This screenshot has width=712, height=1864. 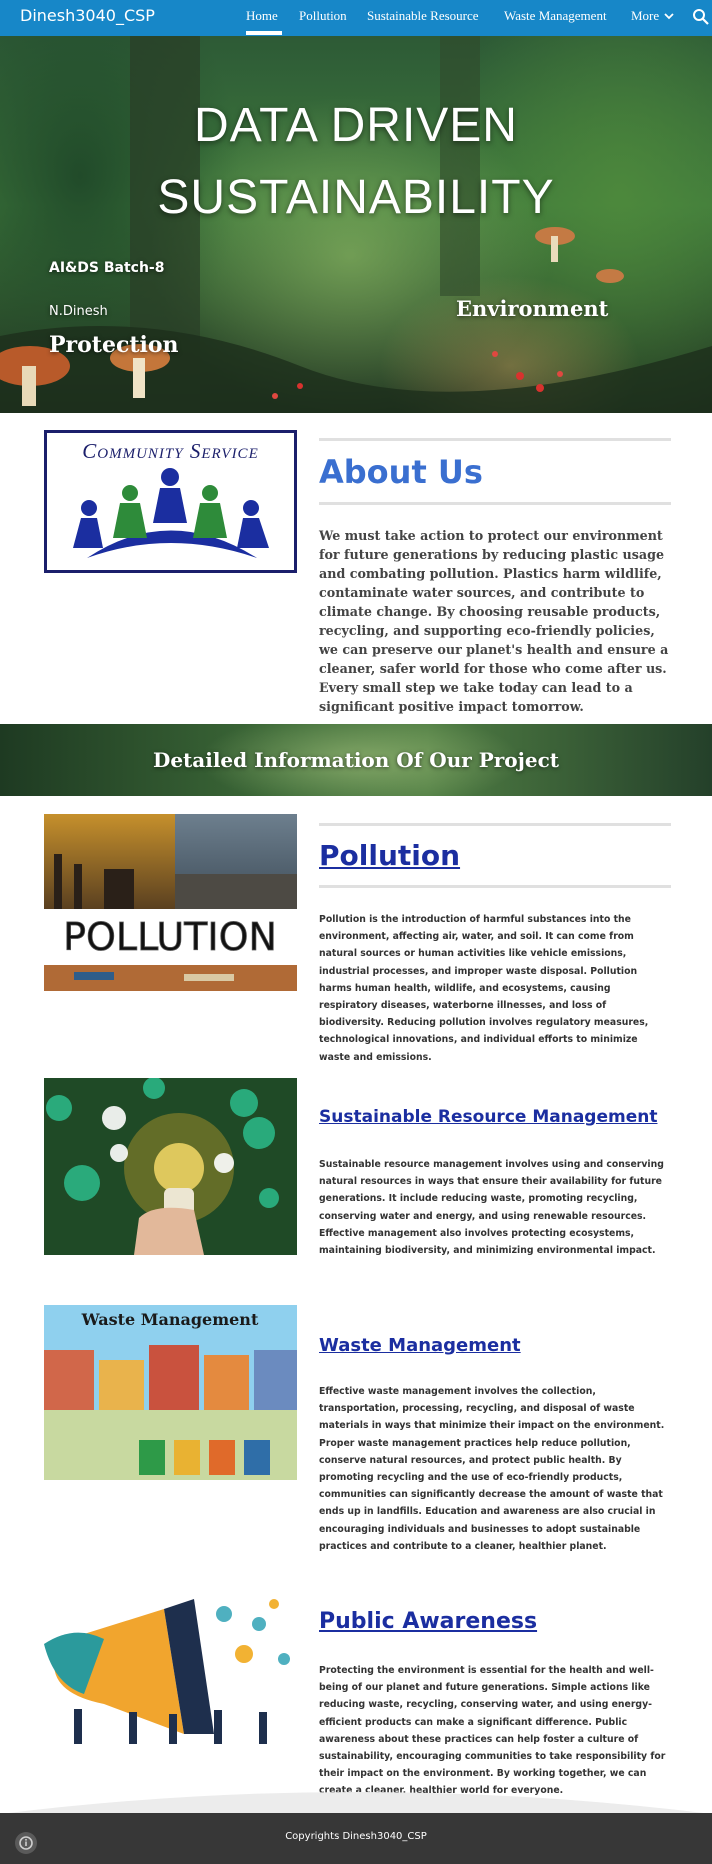 I want to click on pollution-image-text: POLLUTION, so click(x=170, y=937).